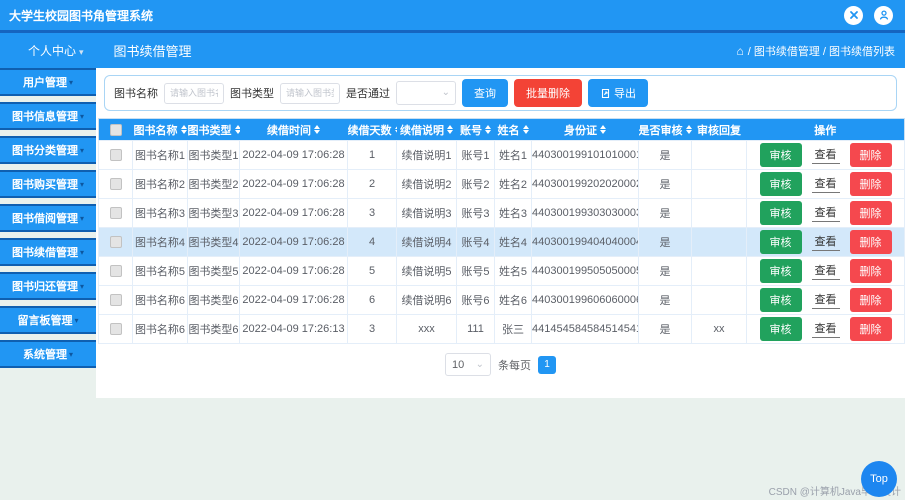  Describe the element at coordinates (426, 329) in the screenshot. I see `cell-renew-desc: xxx` at that location.